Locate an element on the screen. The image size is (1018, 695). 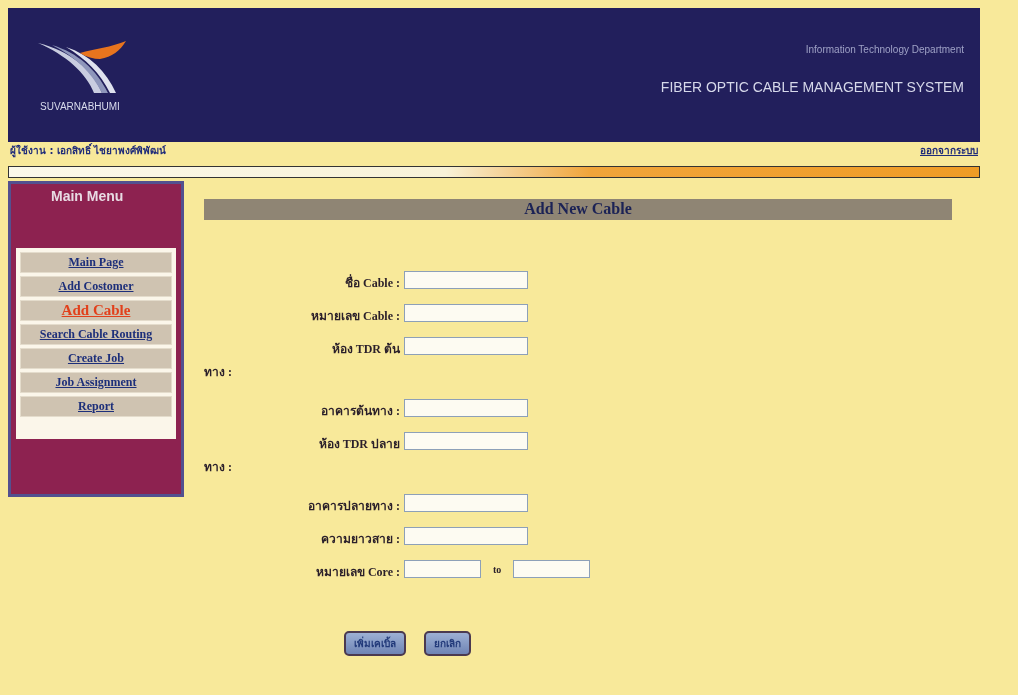
menu-item: Main Page is located at coordinates (96, 262).